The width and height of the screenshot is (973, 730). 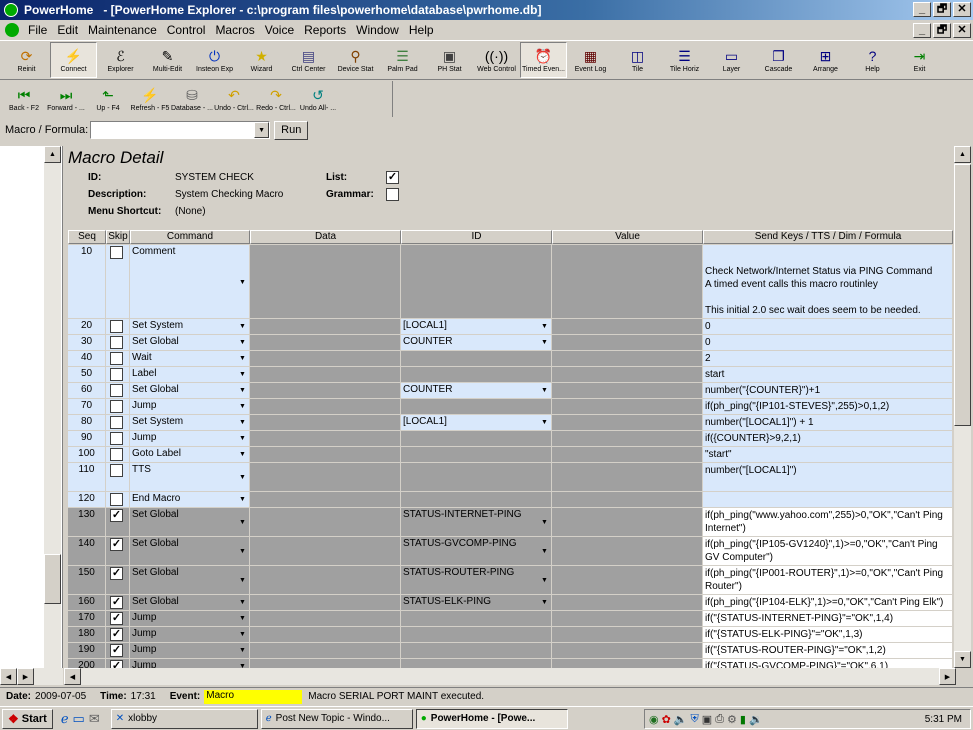 What do you see at coordinates (627, 237) in the screenshot?
I see `column-header-value: Value` at bounding box center [627, 237].